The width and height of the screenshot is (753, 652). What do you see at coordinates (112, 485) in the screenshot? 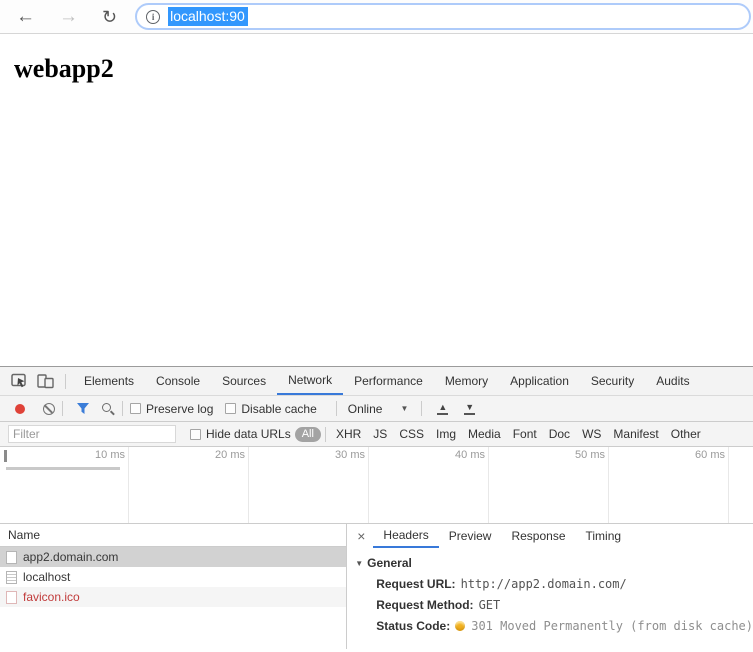
I see `timeline-tick: 10 ms` at bounding box center [112, 485].